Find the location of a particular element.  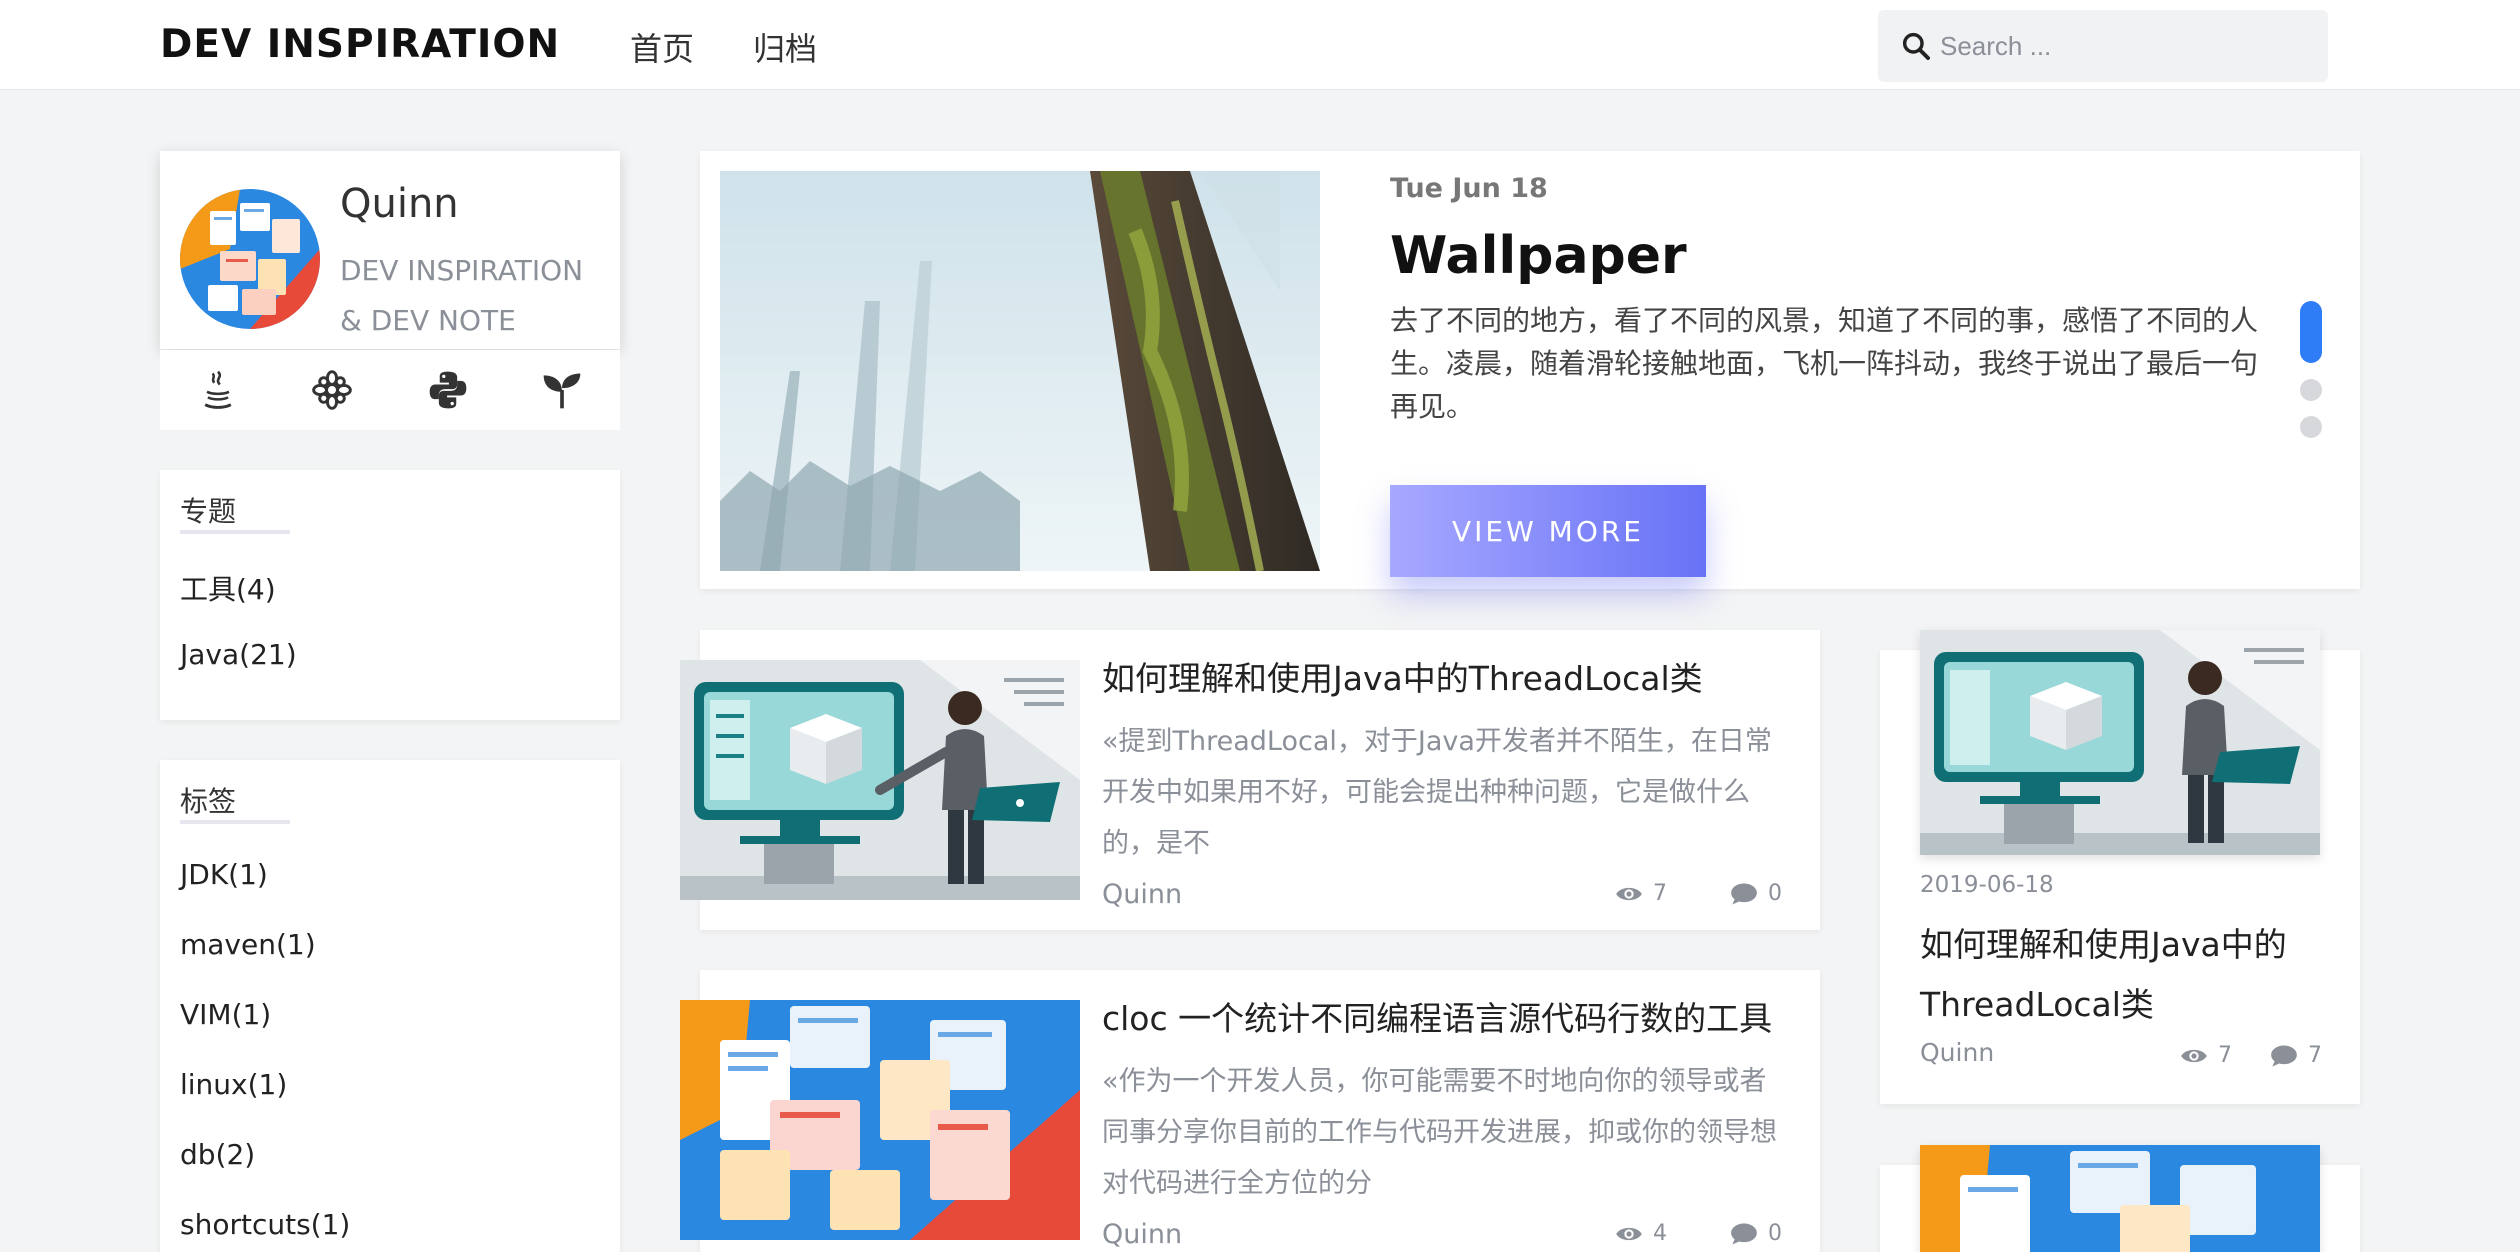

topic-item: Java(21) is located at coordinates (238, 654).